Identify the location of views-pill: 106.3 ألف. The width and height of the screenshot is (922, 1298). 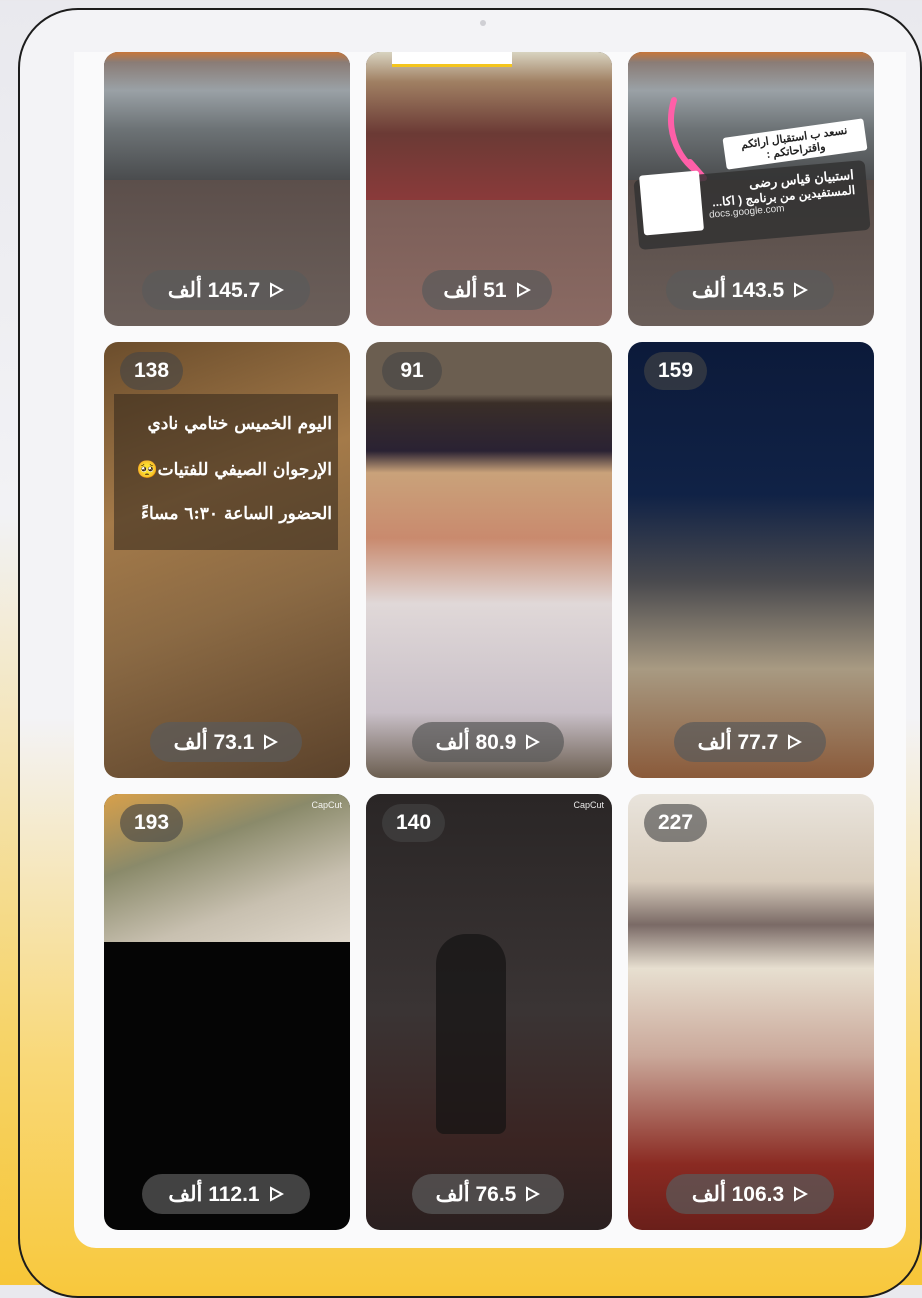
(750, 1194).